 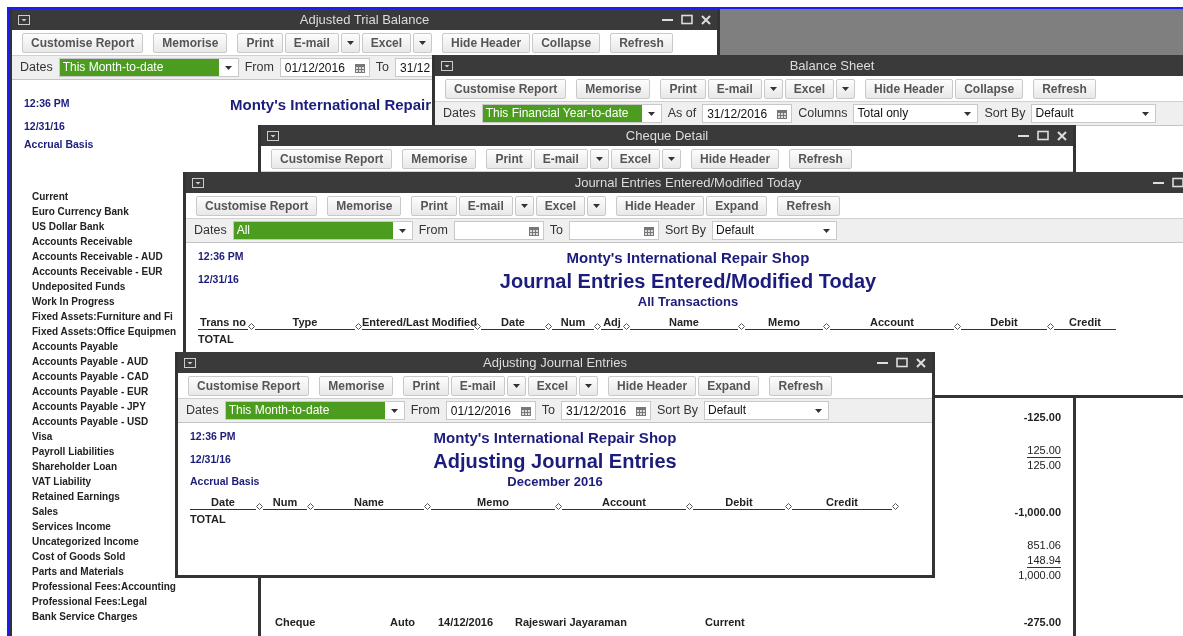 What do you see at coordinates (916, 113) in the screenshot?
I see `dropdown: Total only` at bounding box center [916, 113].